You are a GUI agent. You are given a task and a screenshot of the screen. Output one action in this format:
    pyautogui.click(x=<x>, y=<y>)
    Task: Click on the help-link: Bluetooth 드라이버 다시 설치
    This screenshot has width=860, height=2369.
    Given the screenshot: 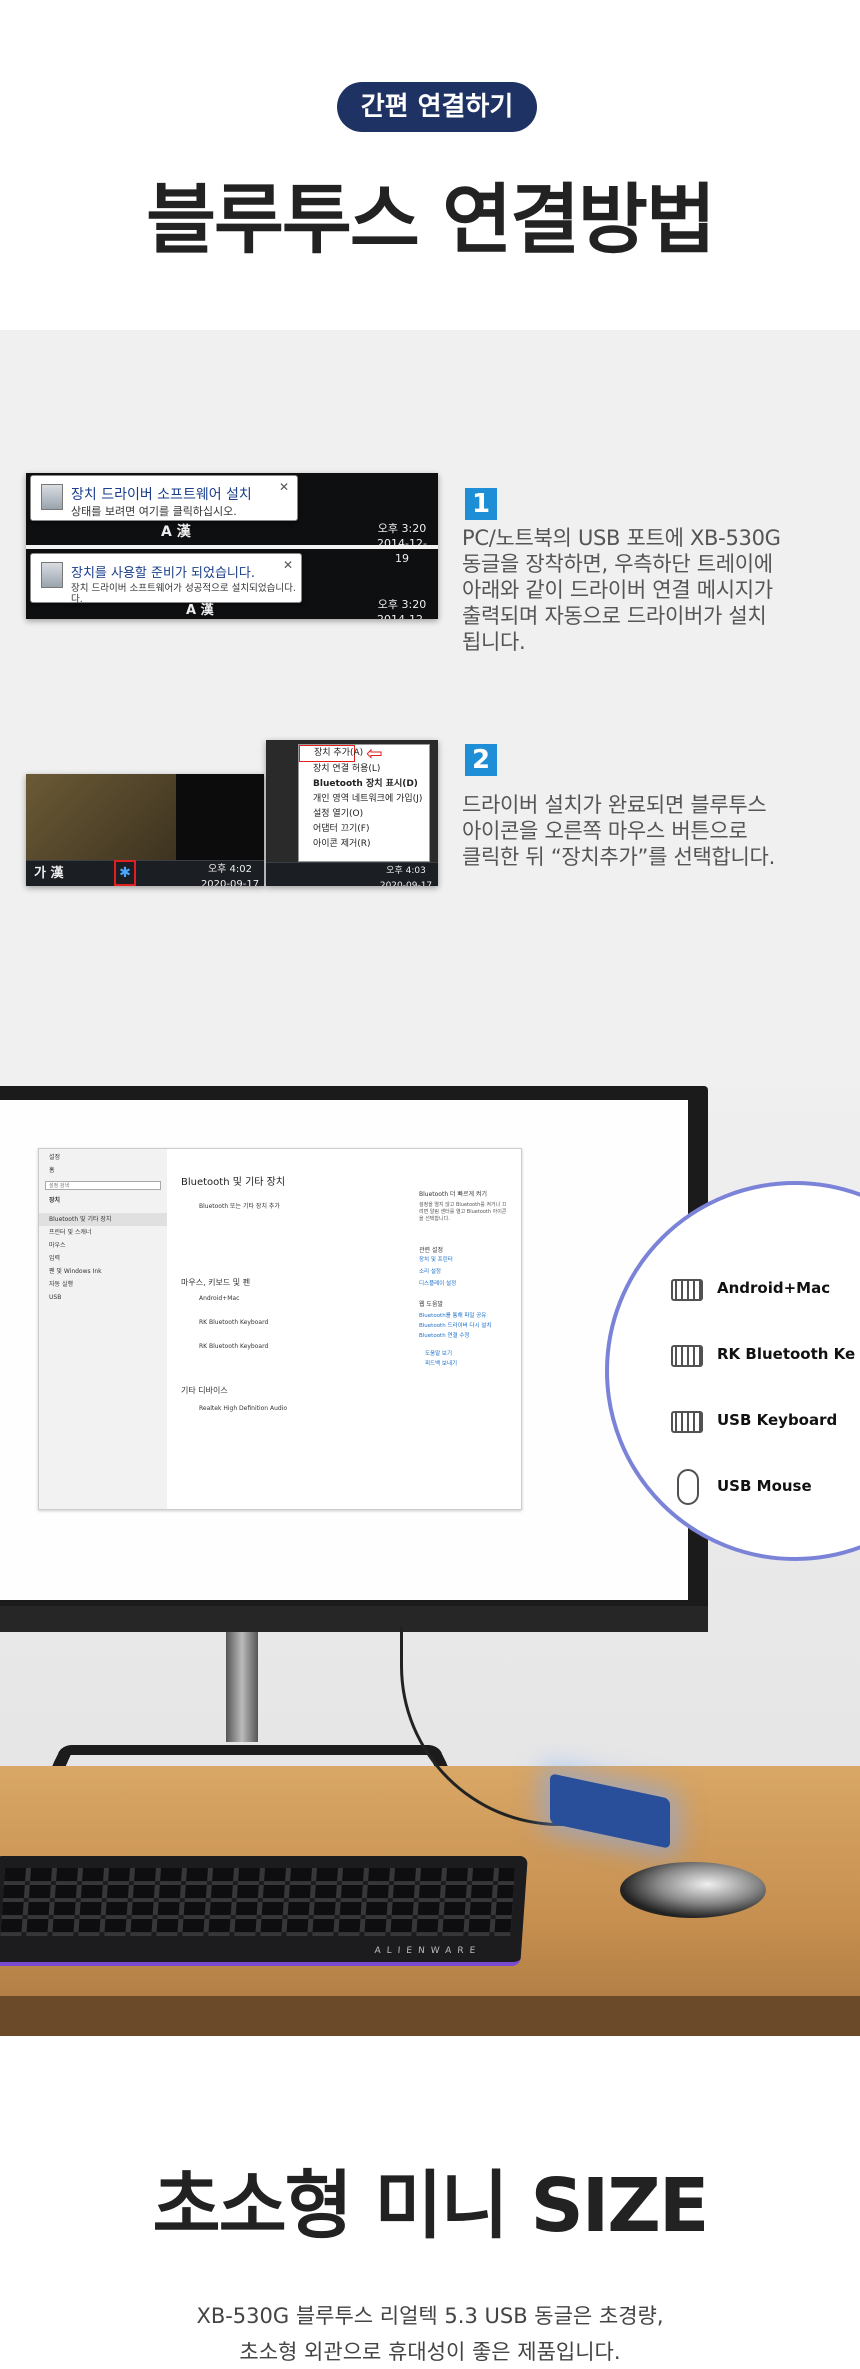 What is the action you would take?
    pyautogui.click(x=455, y=1325)
    